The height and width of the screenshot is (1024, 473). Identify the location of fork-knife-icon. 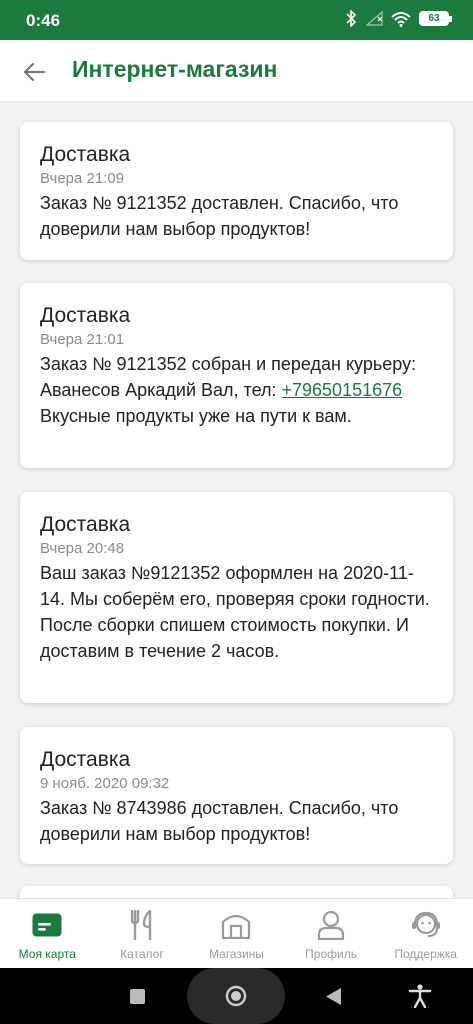
(142, 925).